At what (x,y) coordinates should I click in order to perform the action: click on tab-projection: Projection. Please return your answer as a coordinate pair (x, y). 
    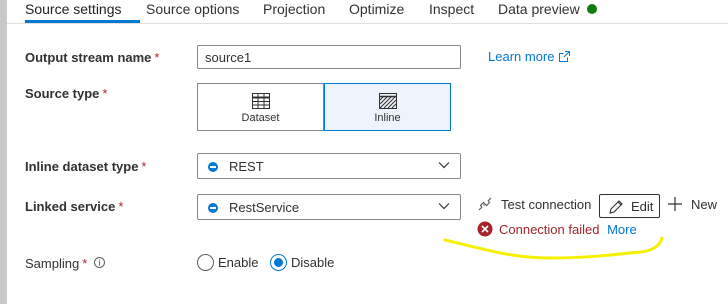
    Looking at the image, I should click on (294, 11).